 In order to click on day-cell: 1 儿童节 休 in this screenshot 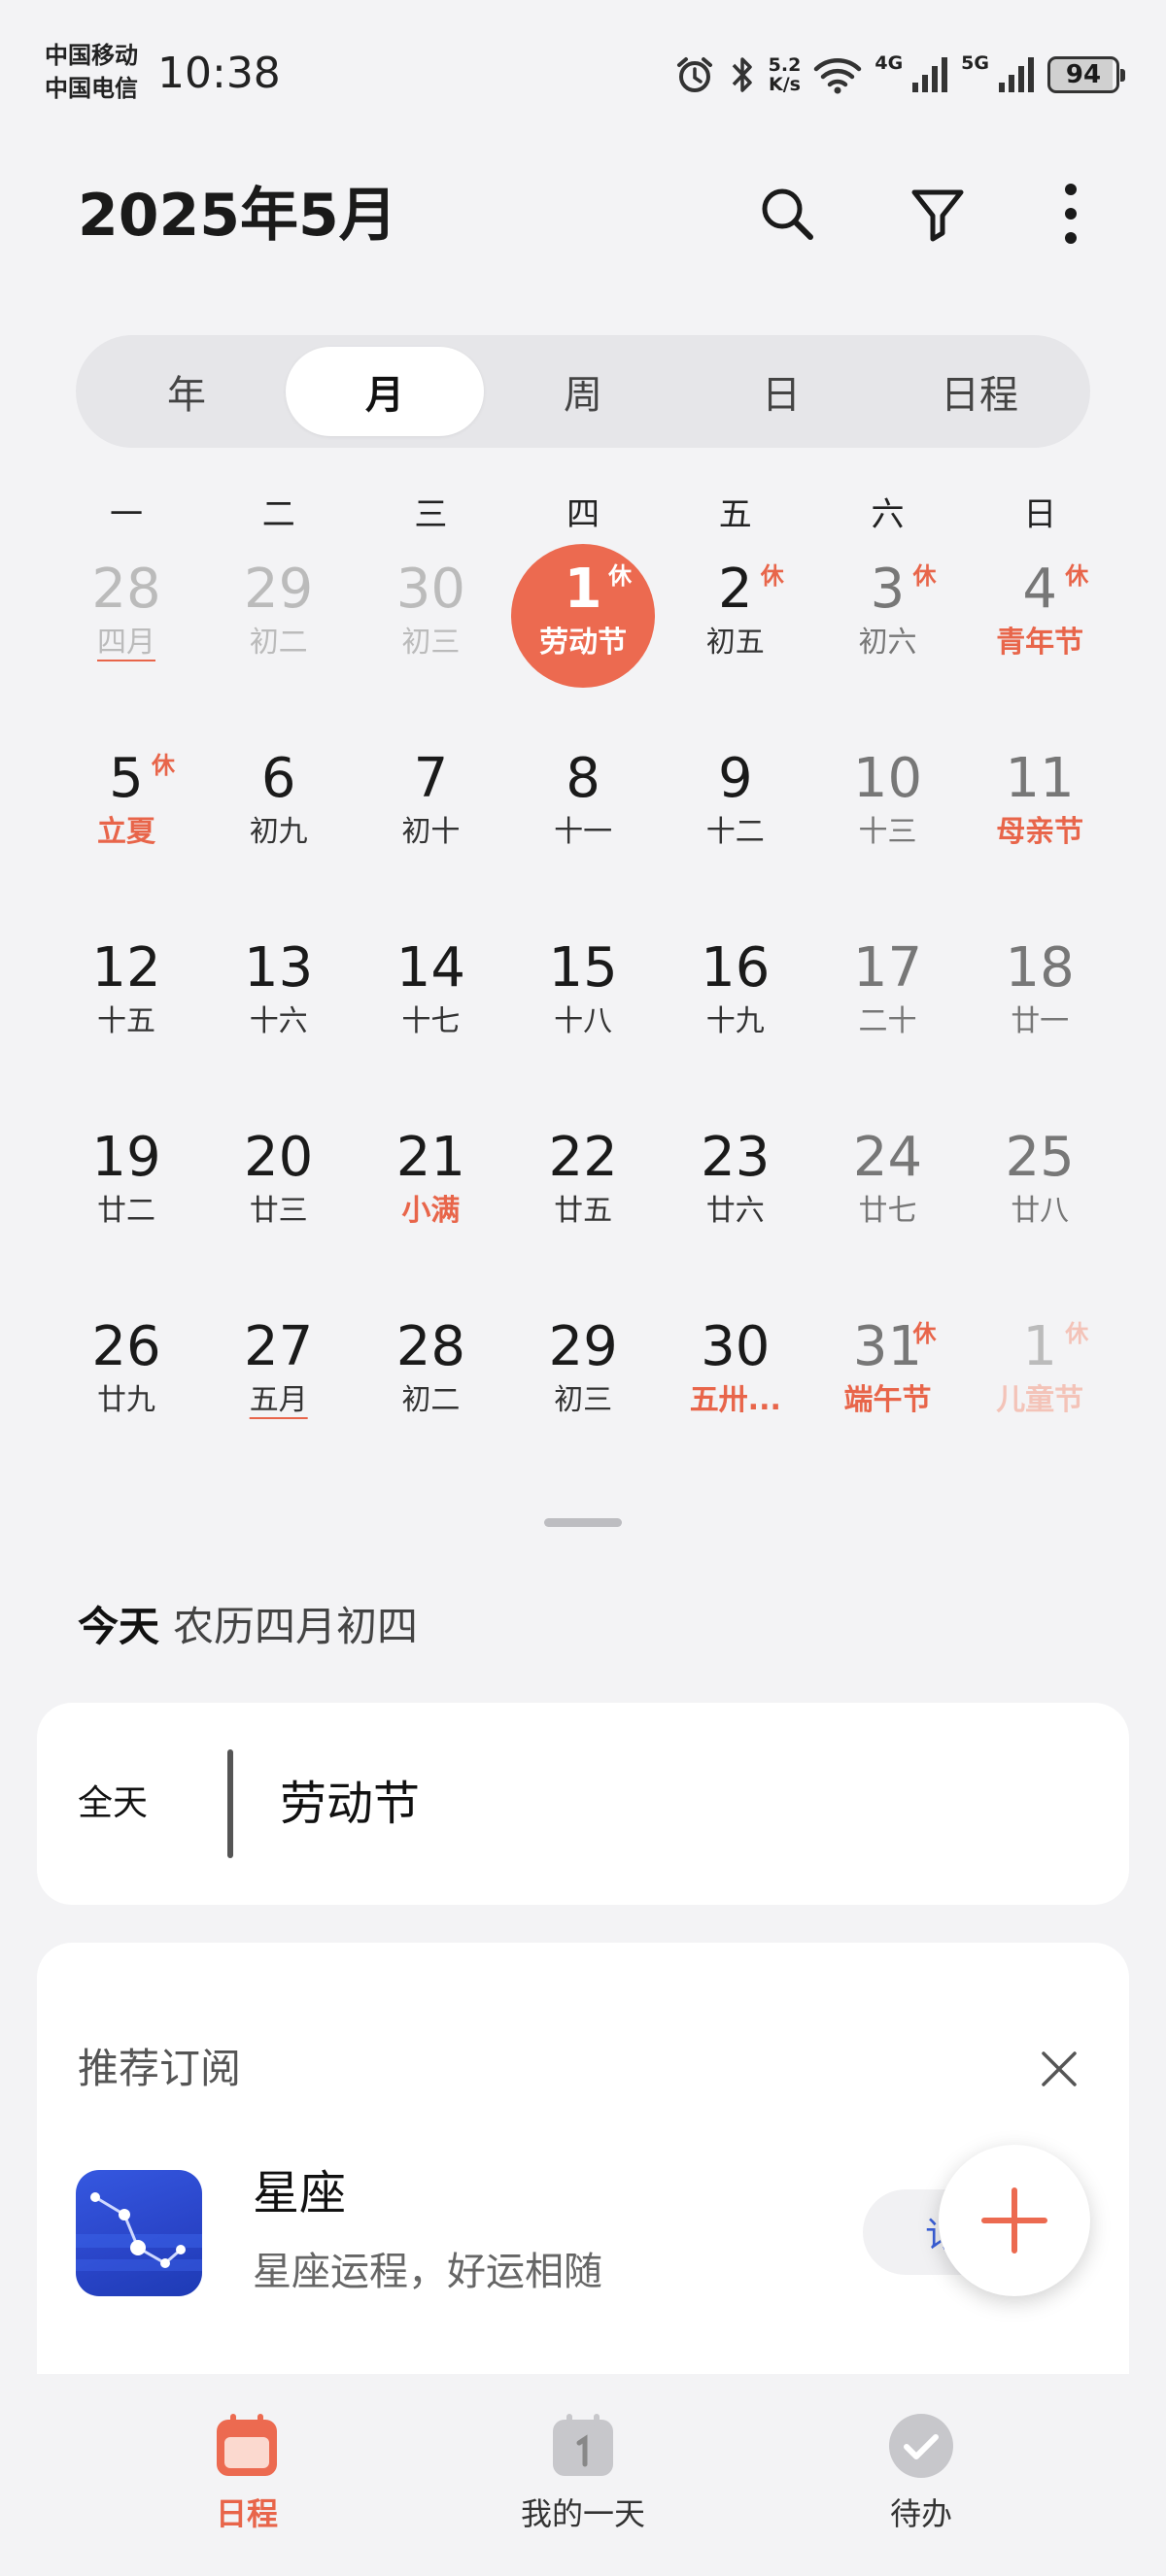, I will do `click(1039, 1379)`.